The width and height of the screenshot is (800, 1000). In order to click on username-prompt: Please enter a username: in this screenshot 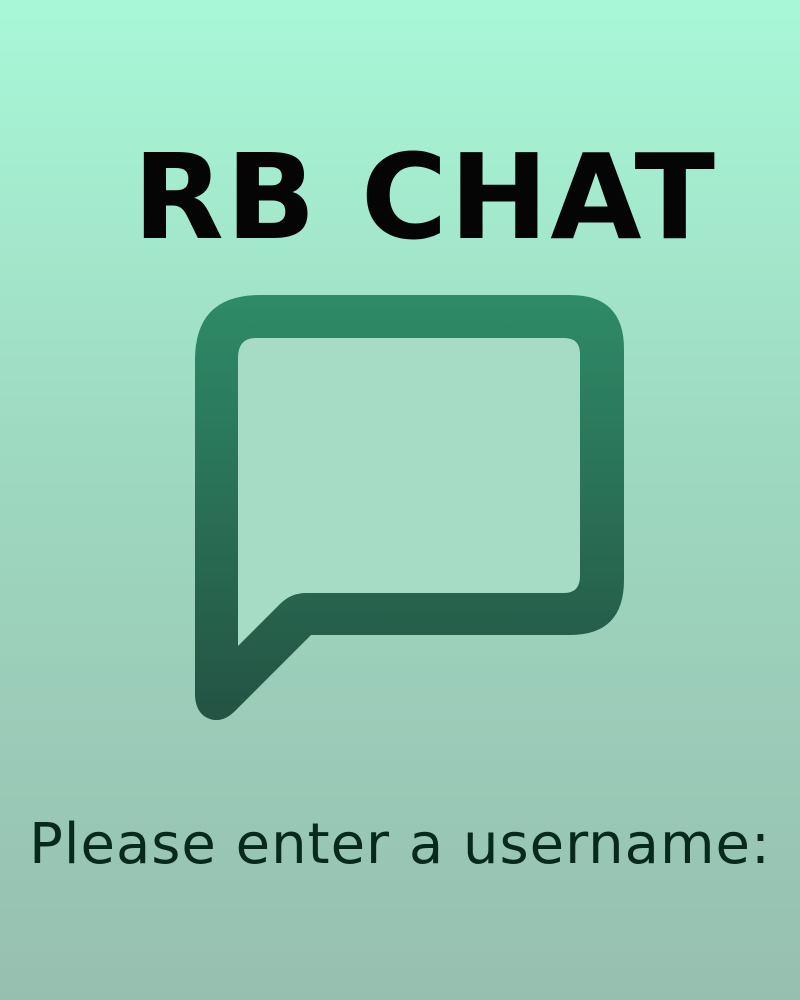, I will do `click(400, 844)`.